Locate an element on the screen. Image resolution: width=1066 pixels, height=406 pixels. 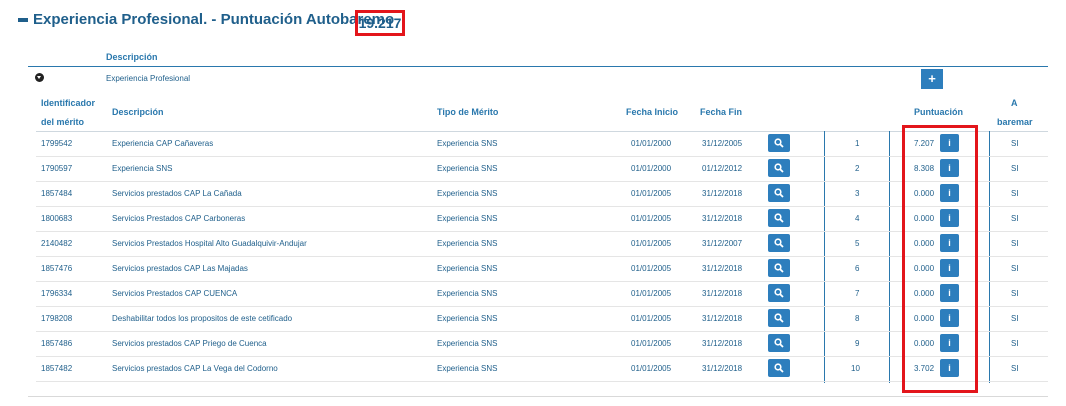
merit-id: 1796334 is located at coordinates (57, 293).